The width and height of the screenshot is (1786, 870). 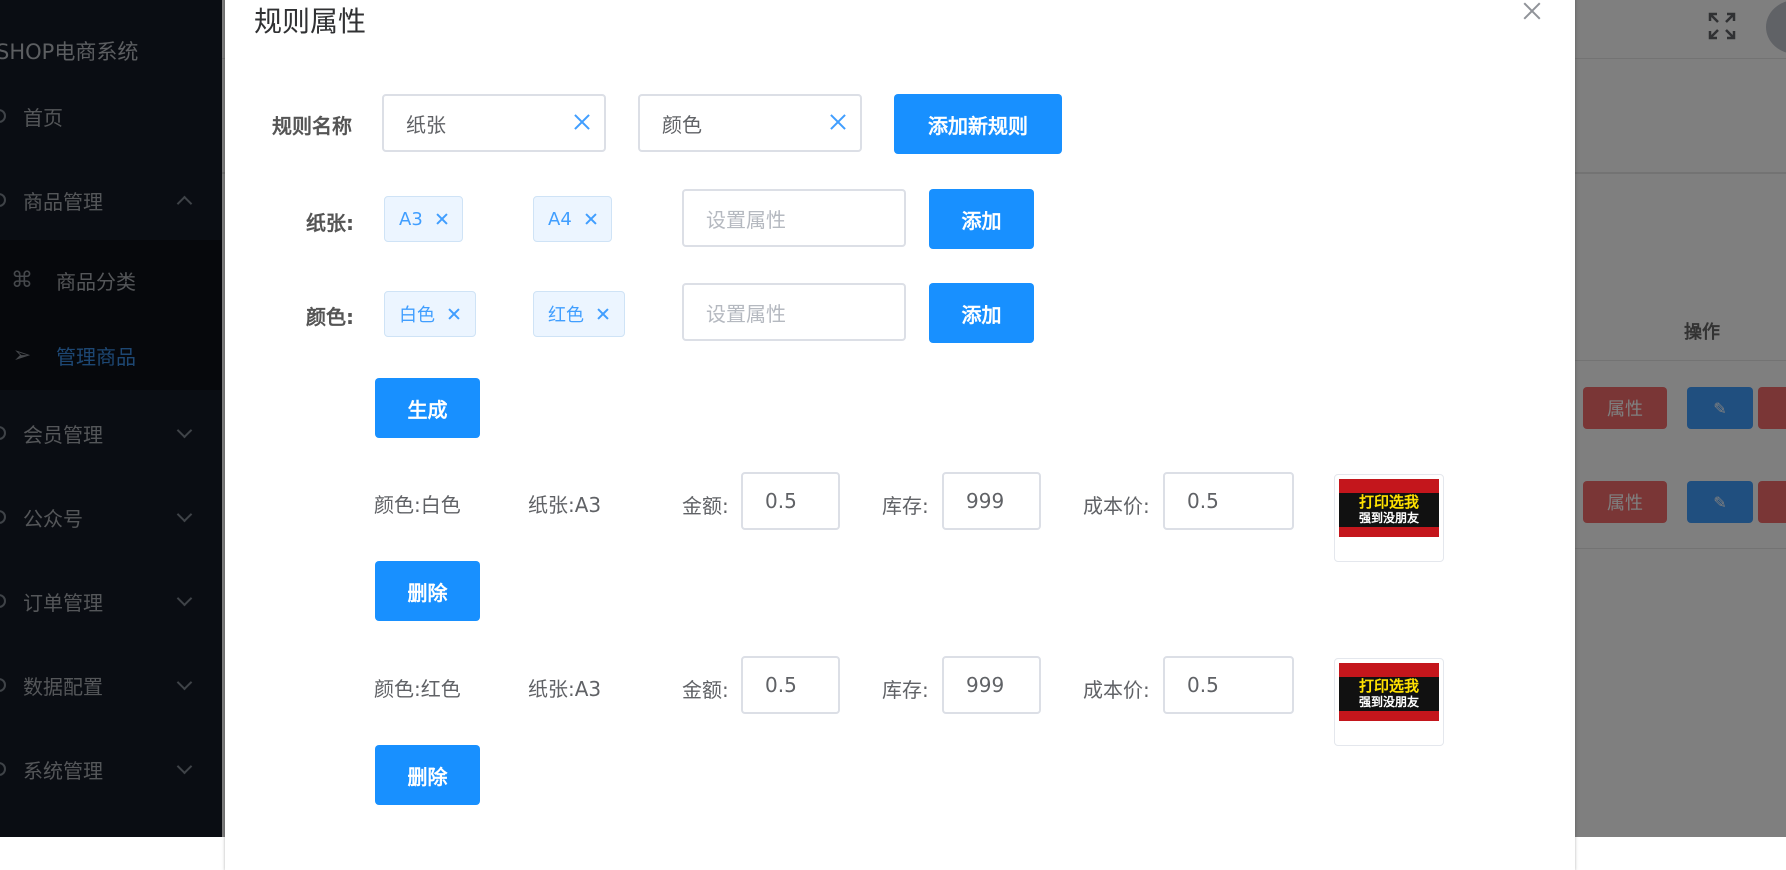 I want to click on rule-name-value: 颜色, so click(x=682, y=124).